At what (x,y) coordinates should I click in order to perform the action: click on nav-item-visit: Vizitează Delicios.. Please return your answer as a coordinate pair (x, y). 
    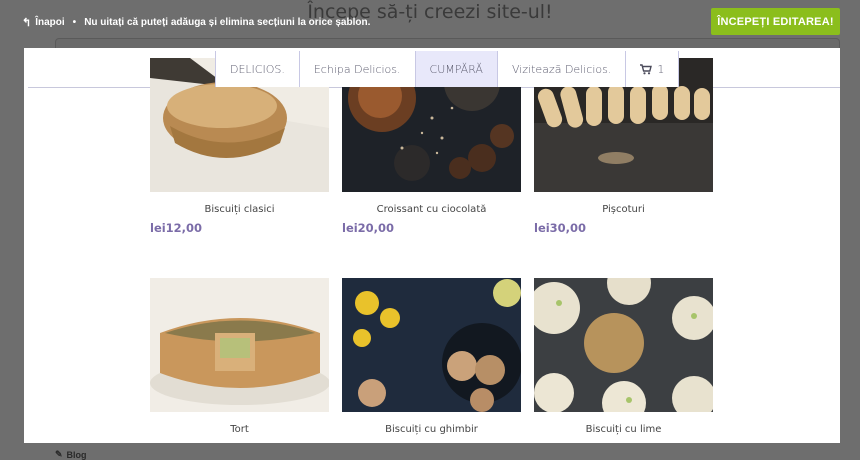
    Looking at the image, I should click on (560, 69).